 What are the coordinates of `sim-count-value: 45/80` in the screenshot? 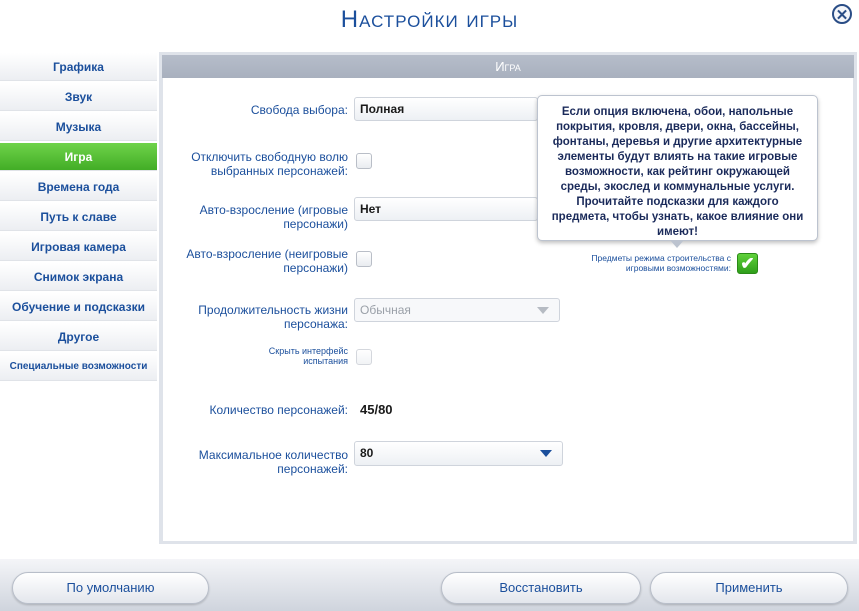 It's located at (376, 409).